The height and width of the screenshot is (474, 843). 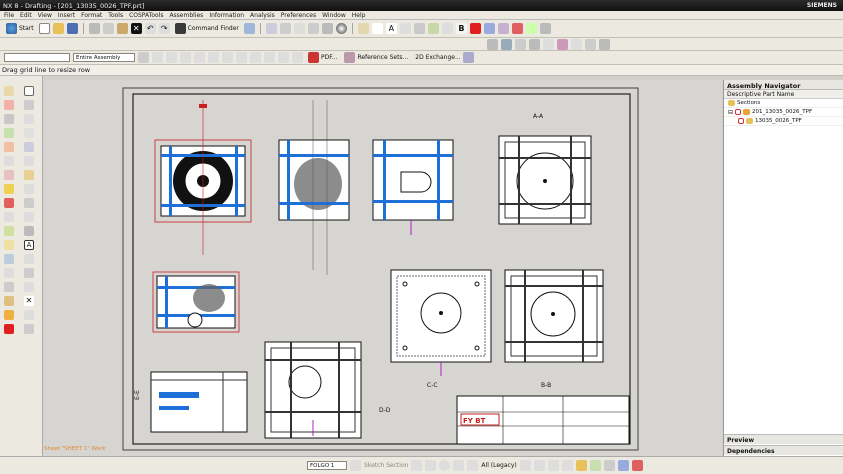 I want to click on circle2-icon, so click(x=445, y=465).